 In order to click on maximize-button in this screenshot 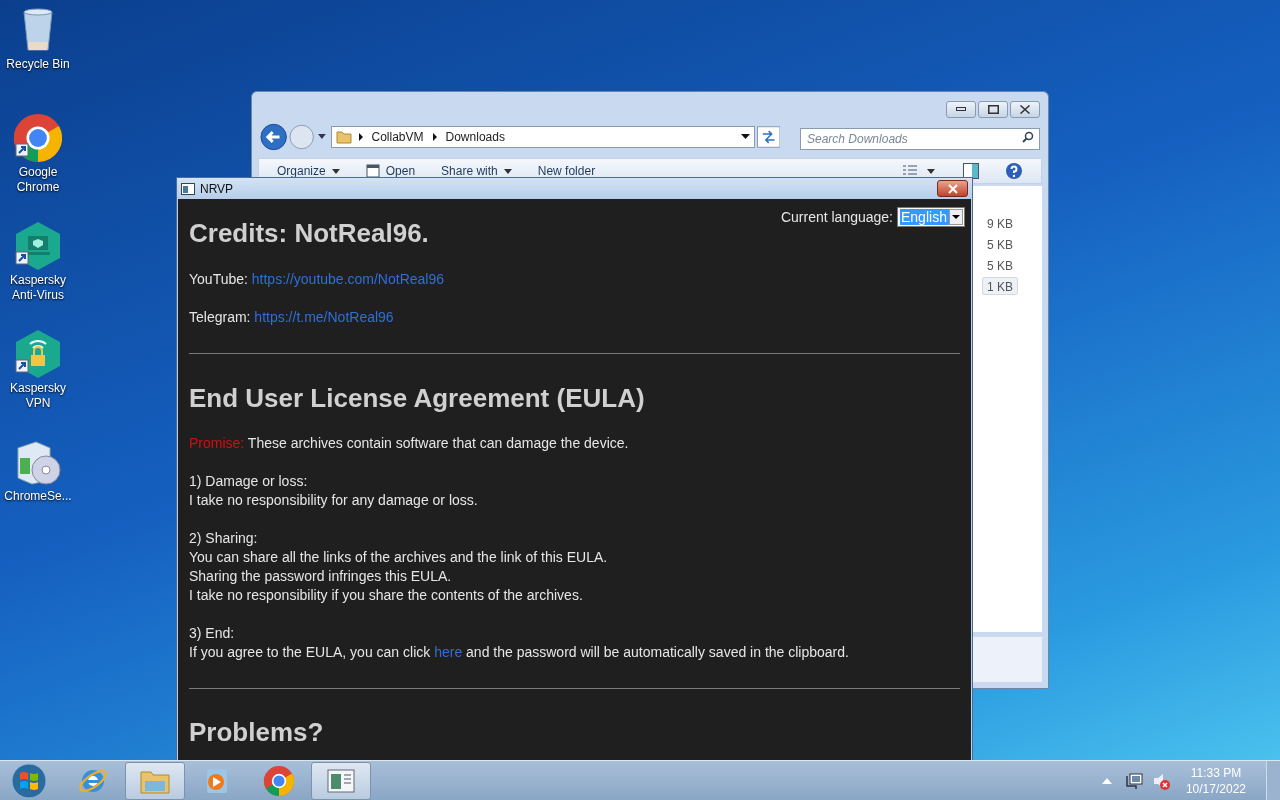, I will do `click(993, 109)`.